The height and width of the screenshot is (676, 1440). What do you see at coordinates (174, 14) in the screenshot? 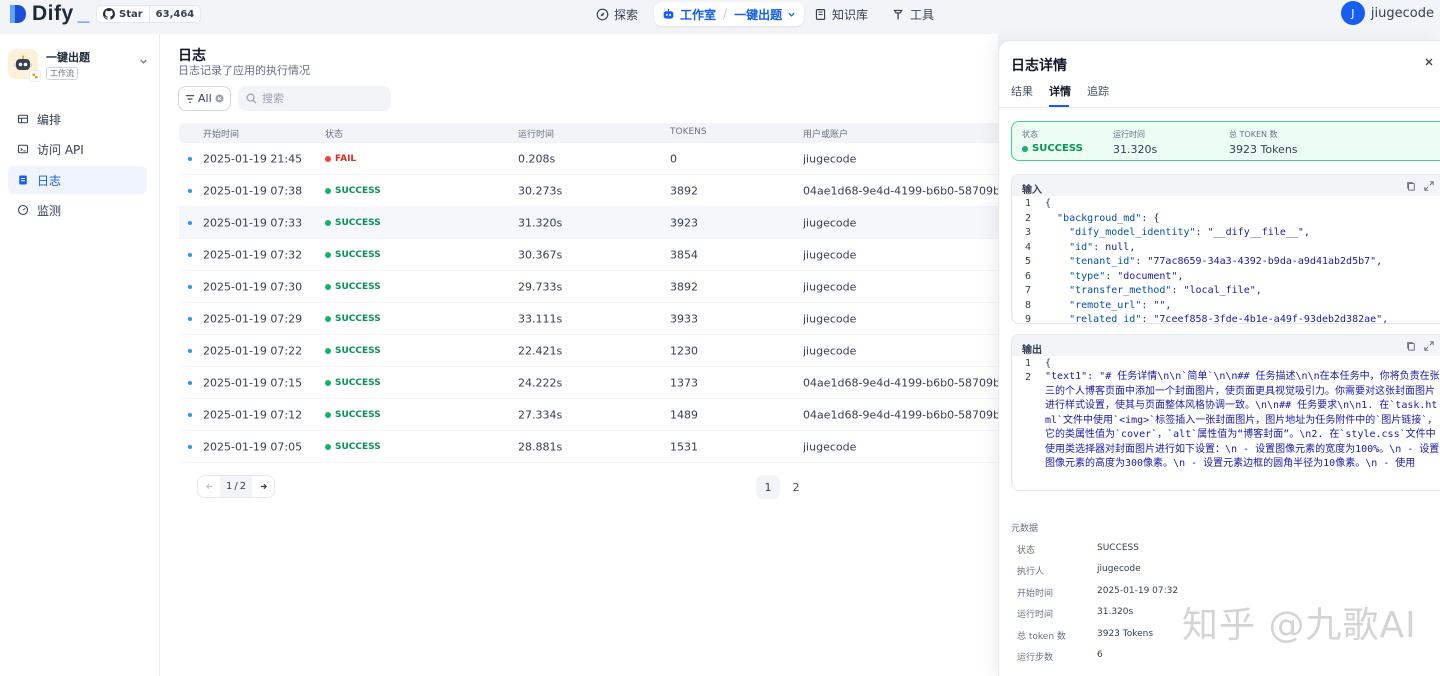
I see `star-count: 63,464` at bounding box center [174, 14].